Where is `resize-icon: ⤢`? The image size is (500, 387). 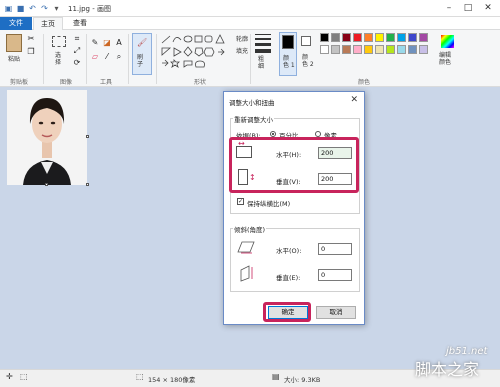 resize-icon: ⤢ is located at coordinates (77, 51).